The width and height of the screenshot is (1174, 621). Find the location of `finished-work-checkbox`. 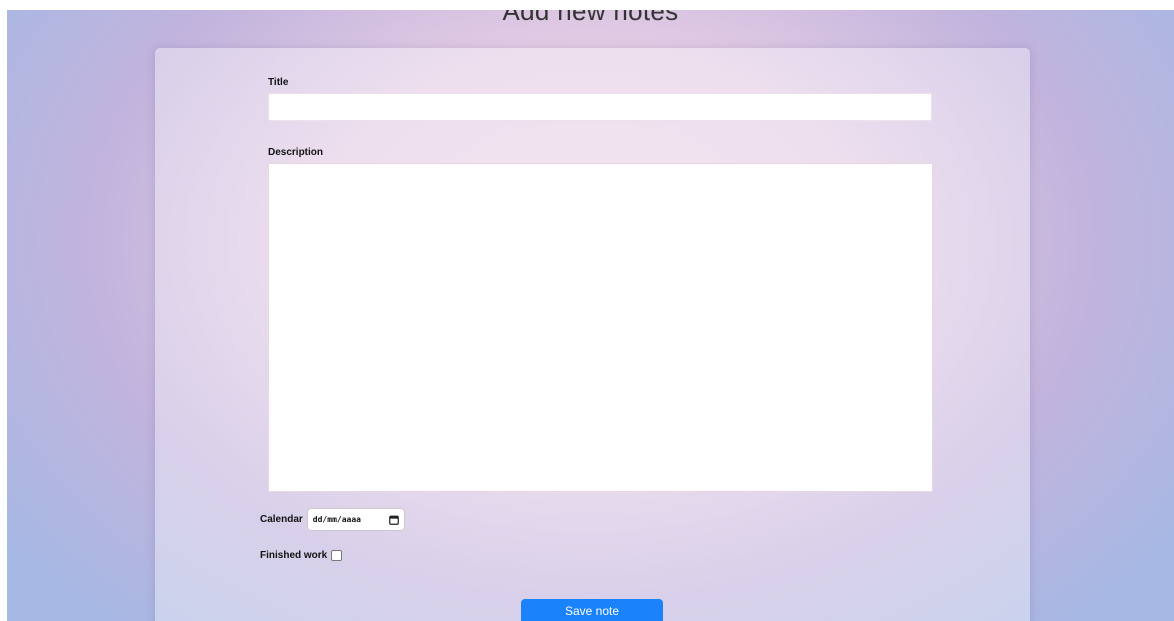

finished-work-checkbox is located at coordinates (337, 555).